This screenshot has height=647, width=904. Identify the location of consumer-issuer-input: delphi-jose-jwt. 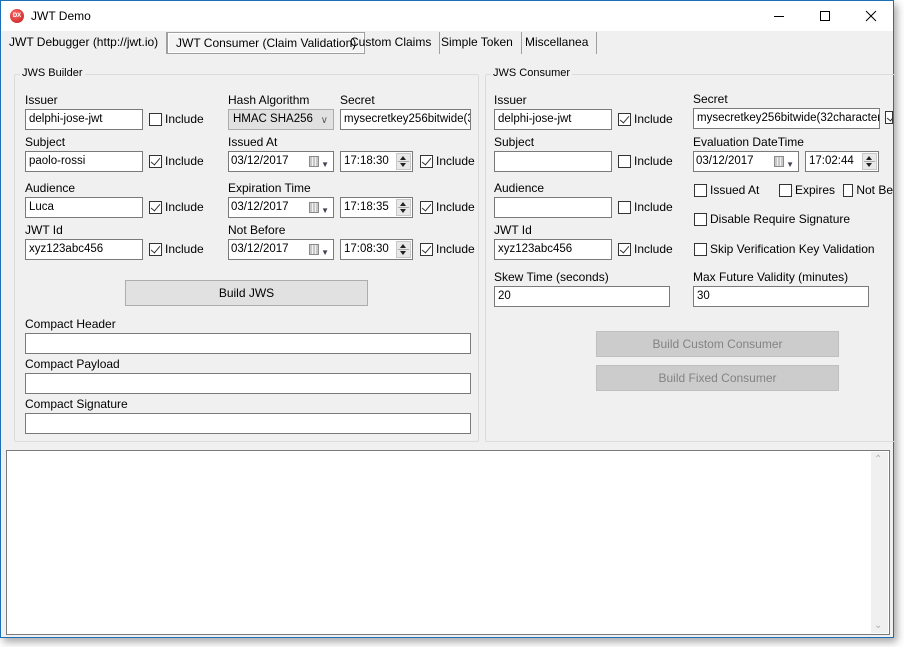
(553, 119).